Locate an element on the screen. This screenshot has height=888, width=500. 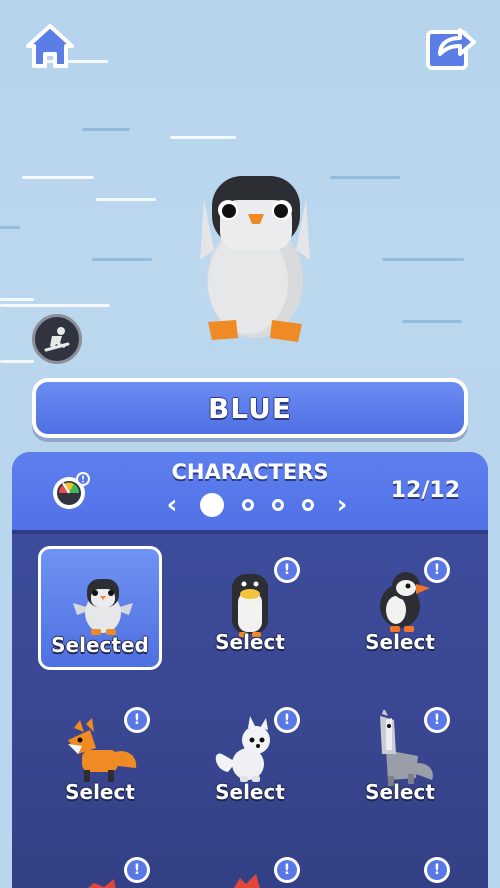
skate-icon is located at coordinates (57, 339).